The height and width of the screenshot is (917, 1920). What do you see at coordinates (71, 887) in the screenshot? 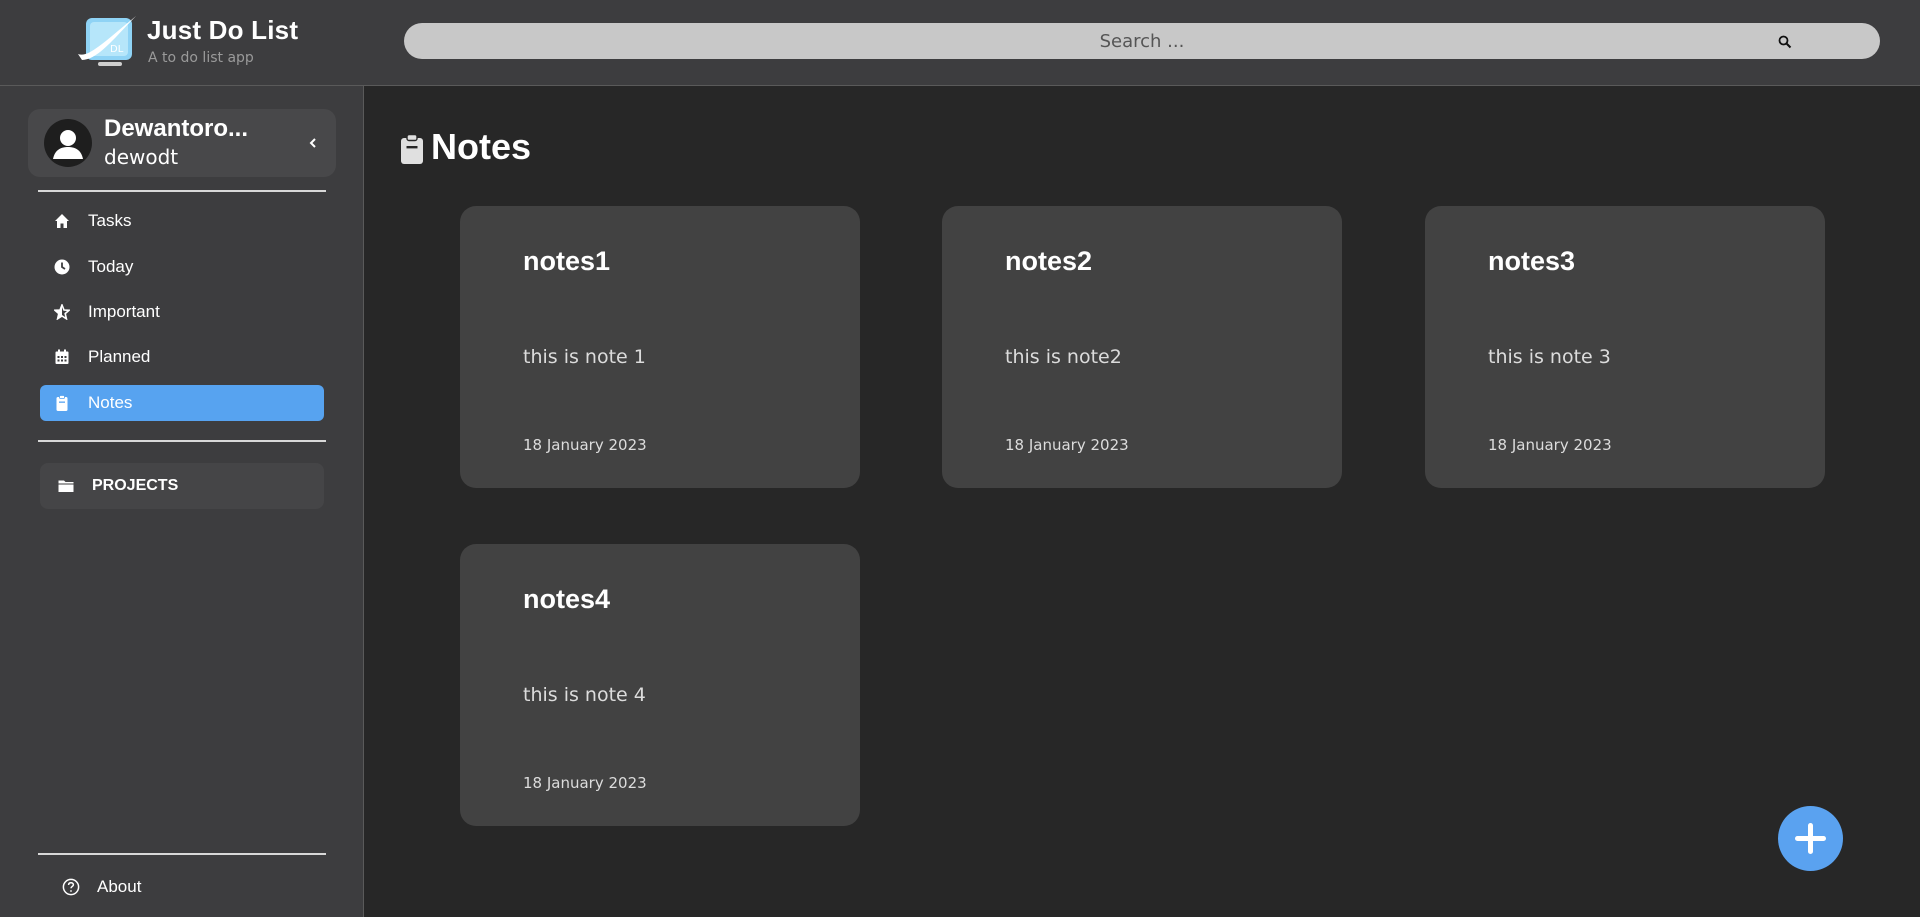
I see `help-icon` at bounding box center [71, 887].